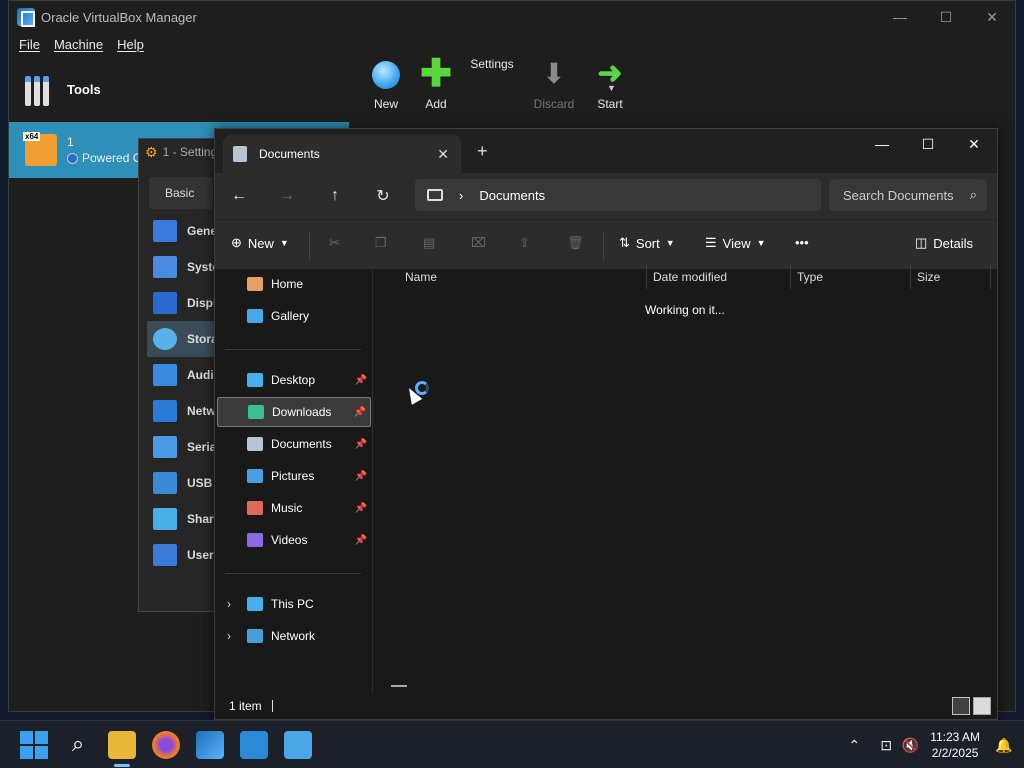  What do you see at coordinates (29, 44) in the screenshot?
I see `menu-file: File` at bounding box center [29, 44].